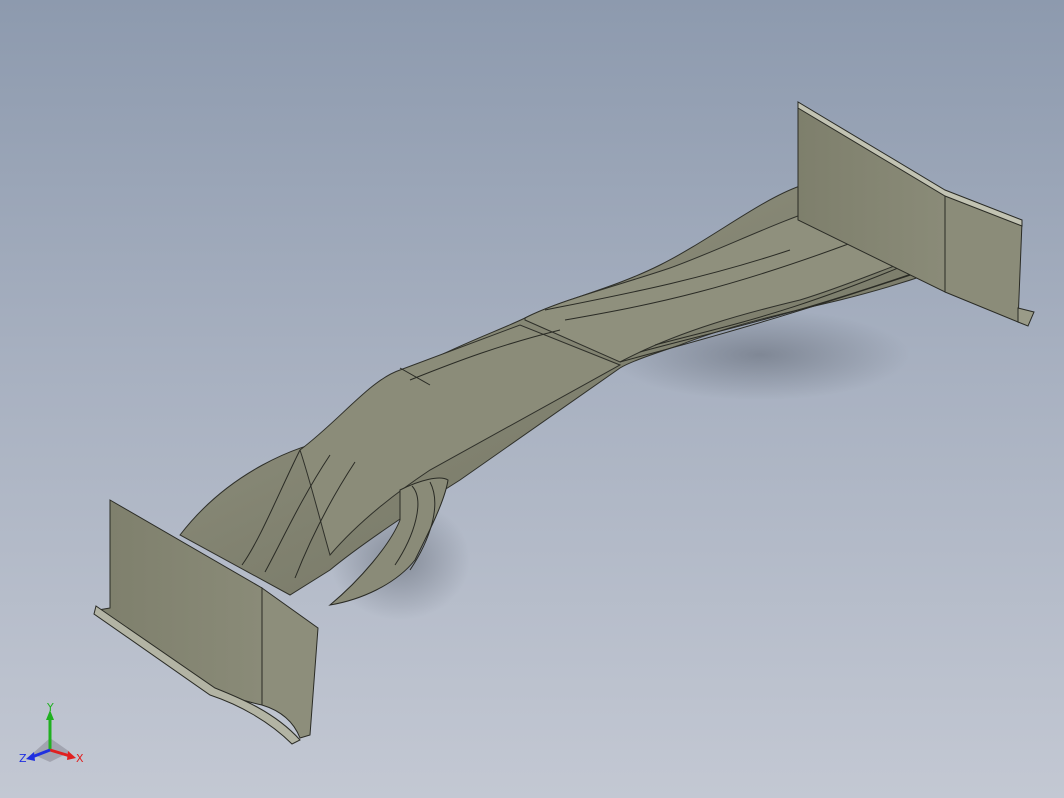 The image size is (1064, 798). Describe the element at coordinates (23, 758) in the screenshot. I see `z-axis-label: Z` at that location.